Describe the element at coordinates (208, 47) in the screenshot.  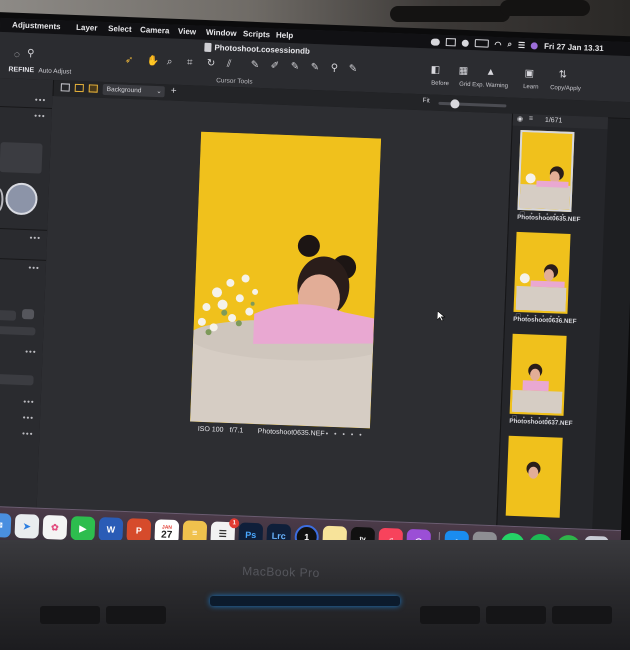
I see `document-icon` at that location.